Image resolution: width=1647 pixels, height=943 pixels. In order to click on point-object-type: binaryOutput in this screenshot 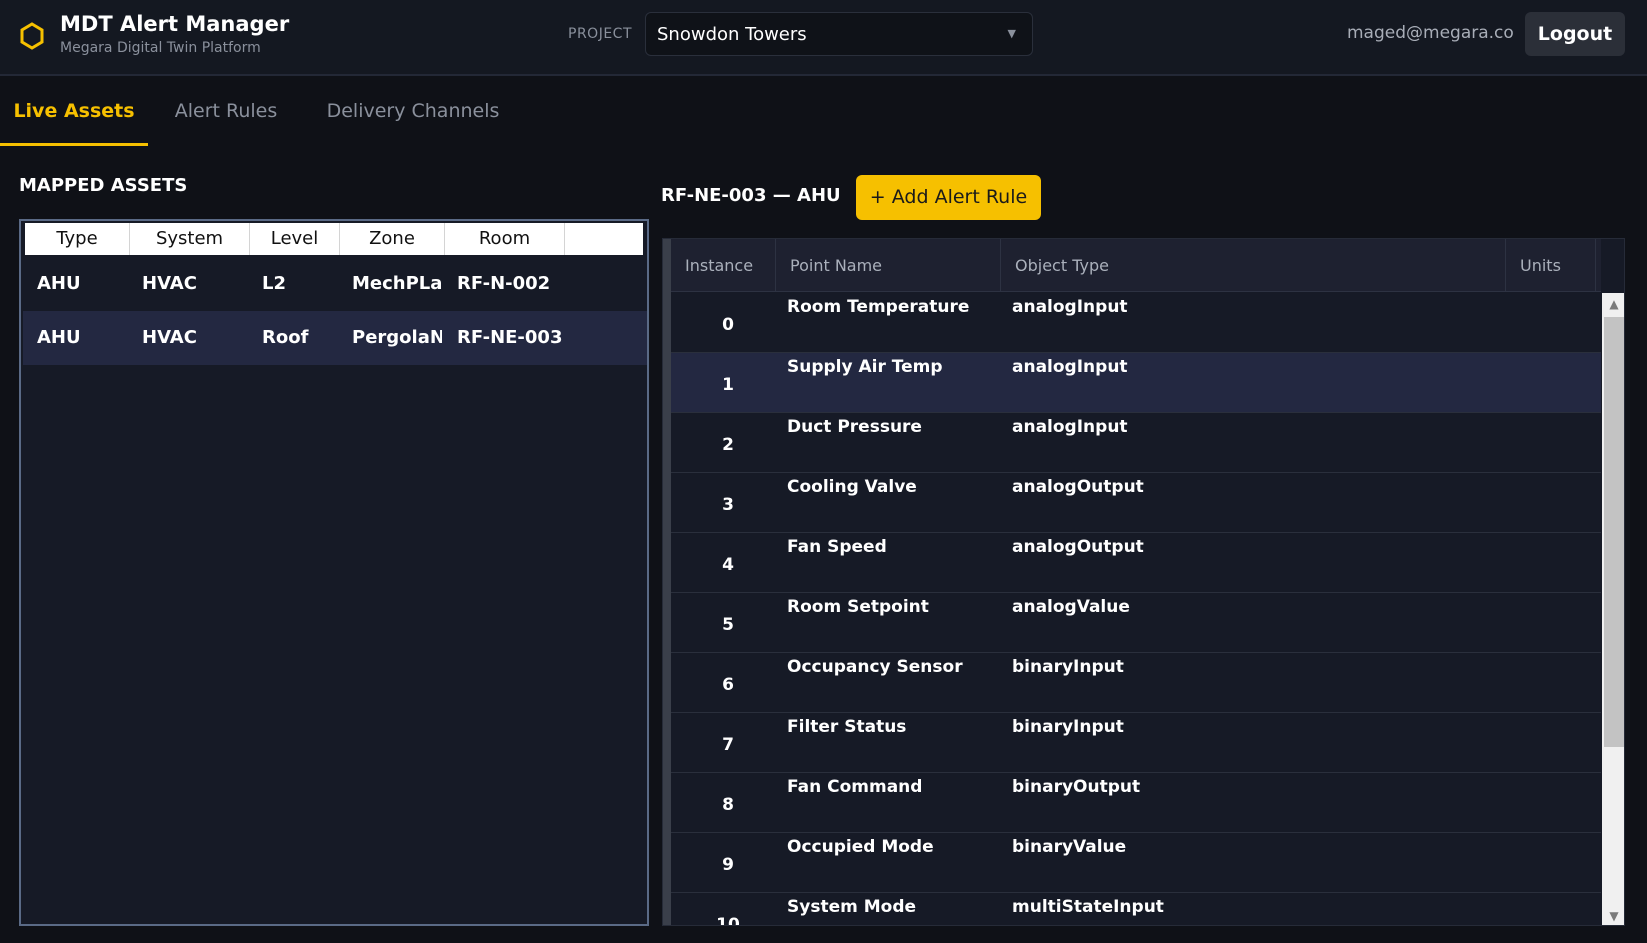, I will do `click(1076, 787)`.